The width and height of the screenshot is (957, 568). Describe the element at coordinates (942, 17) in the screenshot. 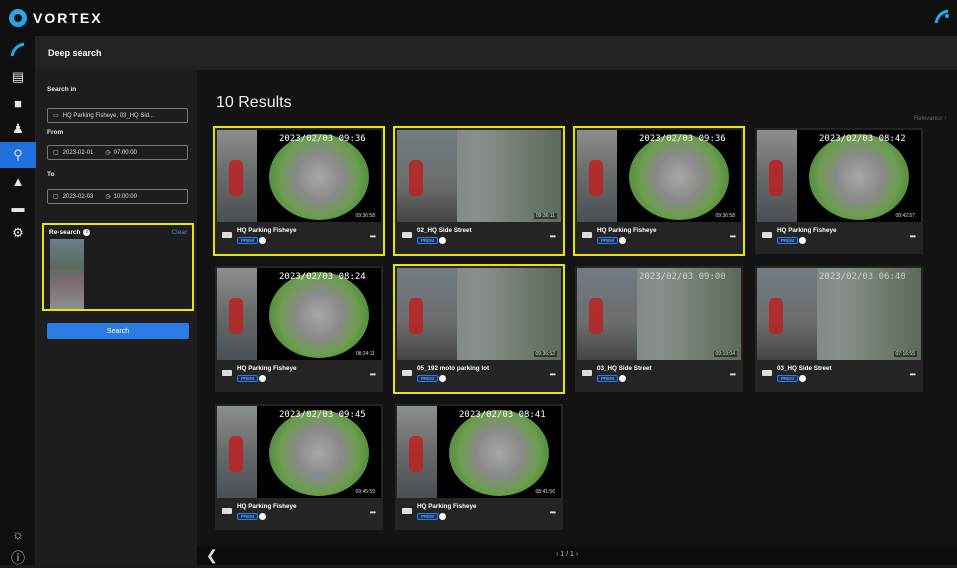

I see `vortex-mark-icon` at that location.